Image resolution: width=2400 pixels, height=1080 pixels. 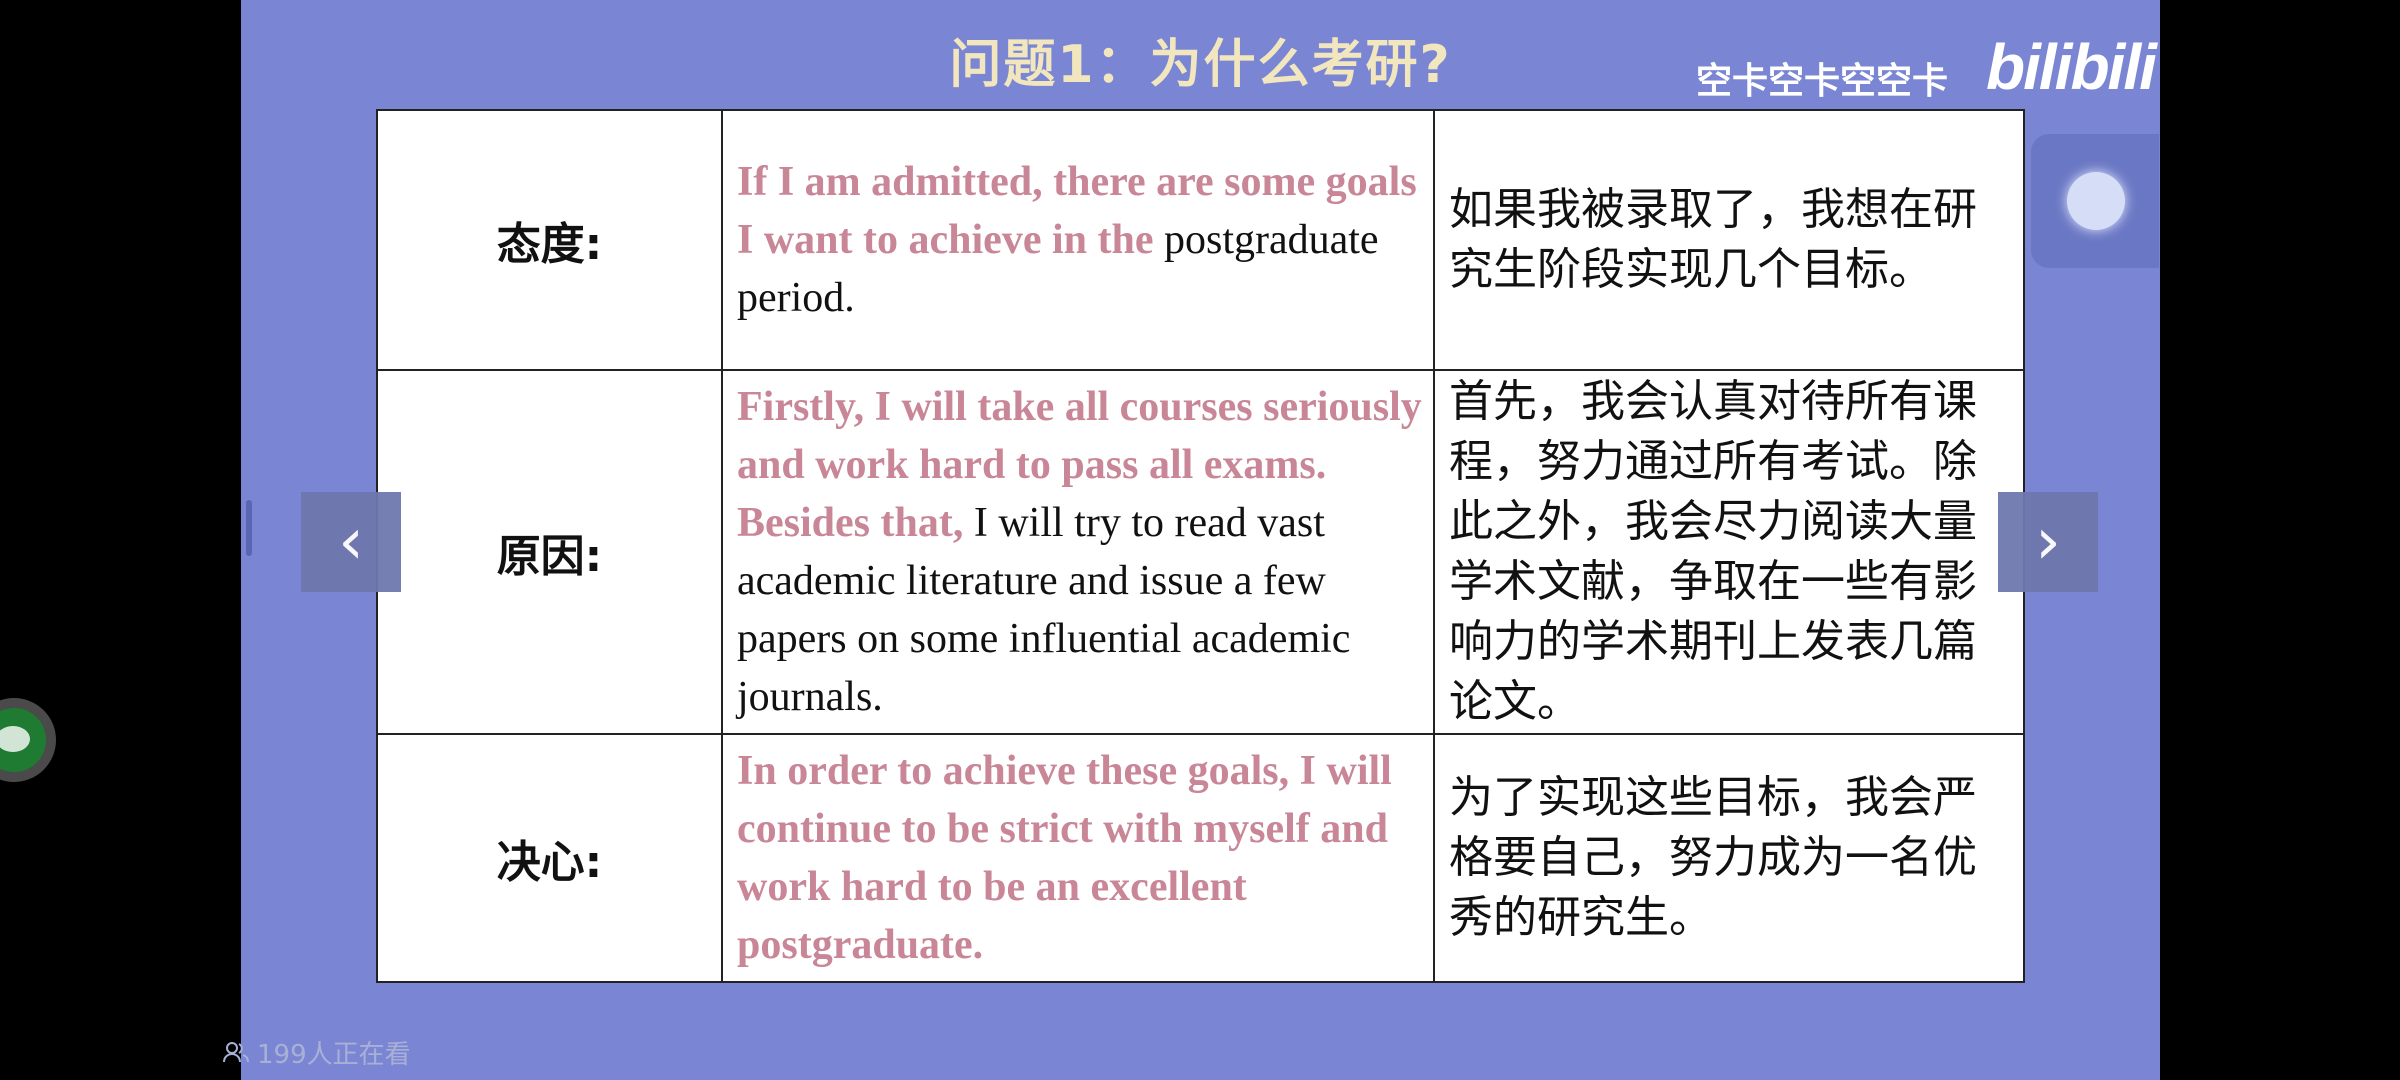 What do you see at coordinates (2071, 67) in the screenshot?
I see `bilibili-logo: bilibili` at bounding box center [2071, 67].